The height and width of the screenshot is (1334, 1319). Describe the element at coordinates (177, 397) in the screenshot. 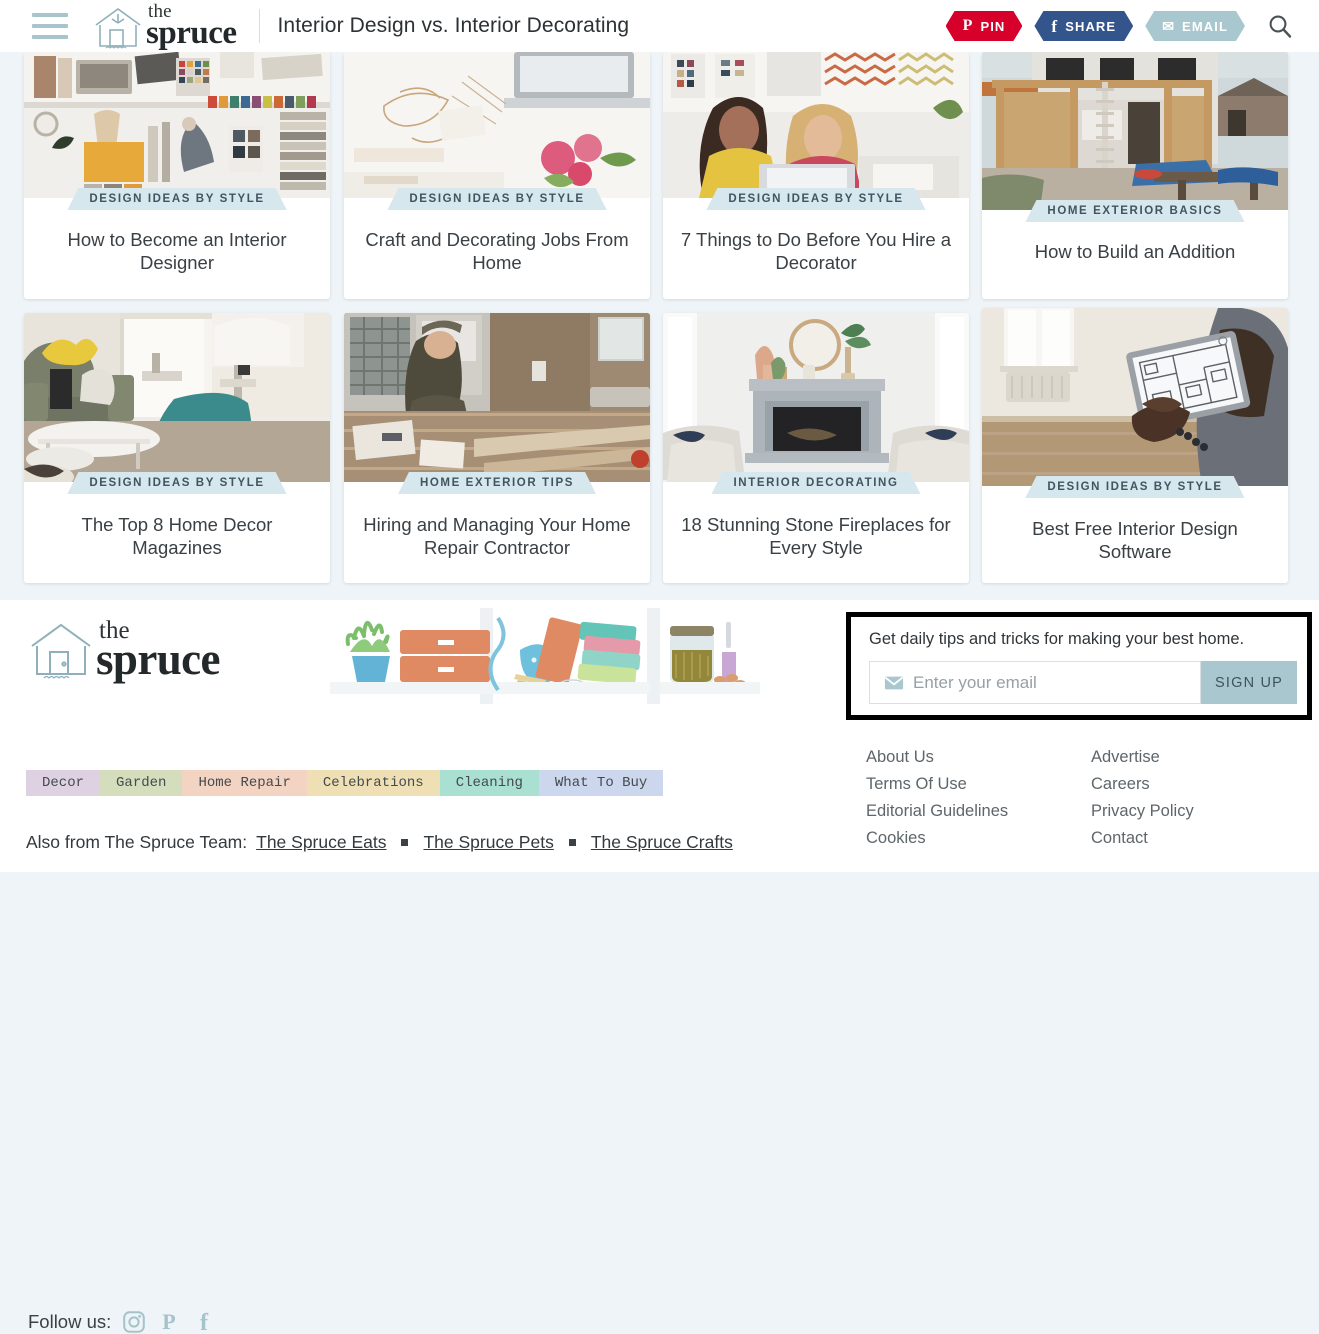

I see `card-image-living-room` at that location.